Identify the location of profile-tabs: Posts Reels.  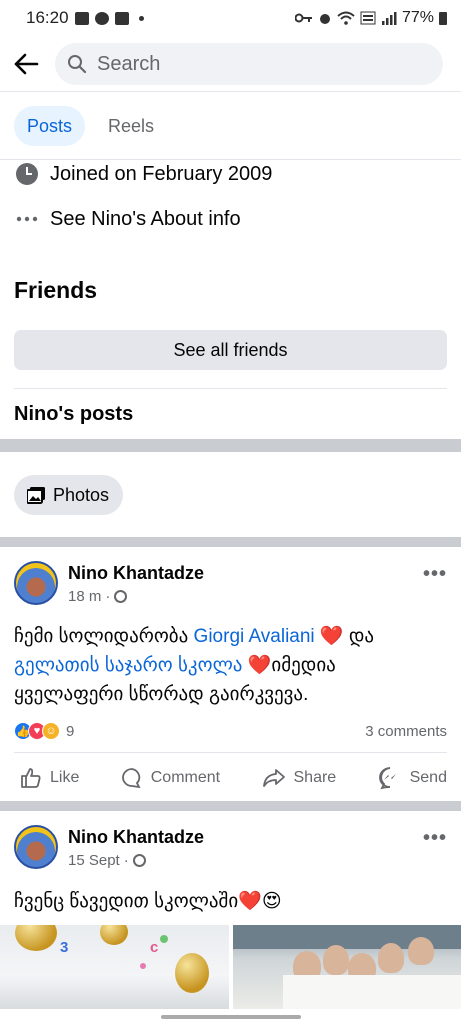
(230, 126).